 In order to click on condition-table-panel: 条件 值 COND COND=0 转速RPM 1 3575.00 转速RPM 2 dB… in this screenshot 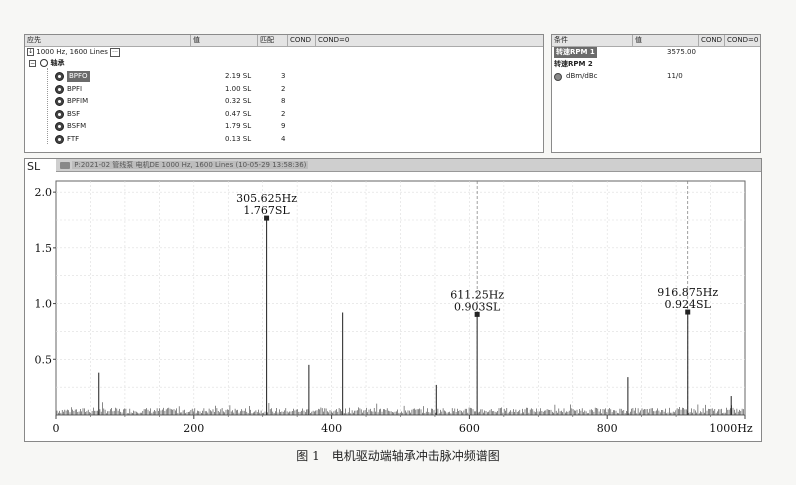, I will do `click(656, 93)`.